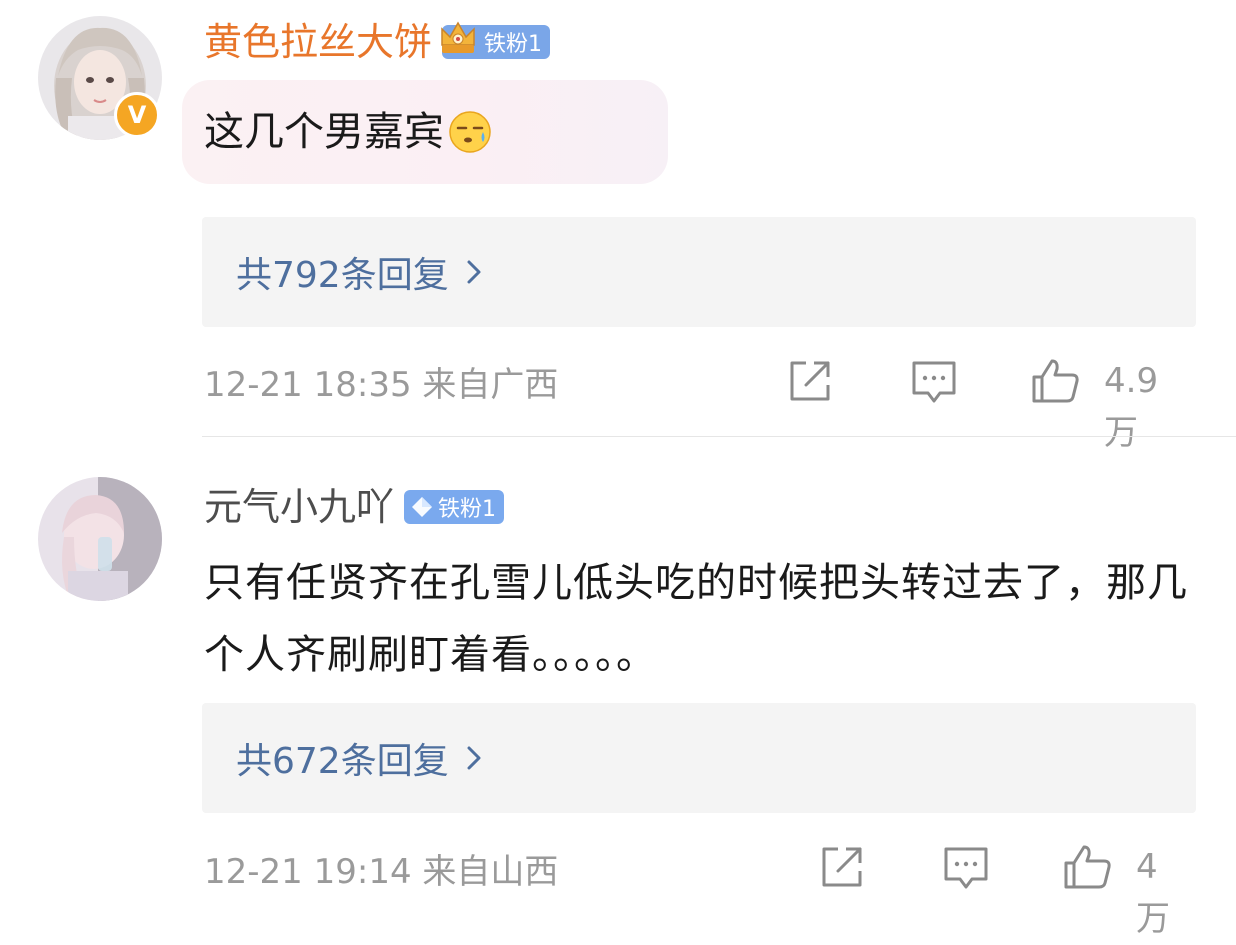 Image resolution: width=1236 pixels, height=945 pixels. Describe the element at coordinates (308, 872) in the screenshot. I see `comment-time: 12-21 19:14` at that location.